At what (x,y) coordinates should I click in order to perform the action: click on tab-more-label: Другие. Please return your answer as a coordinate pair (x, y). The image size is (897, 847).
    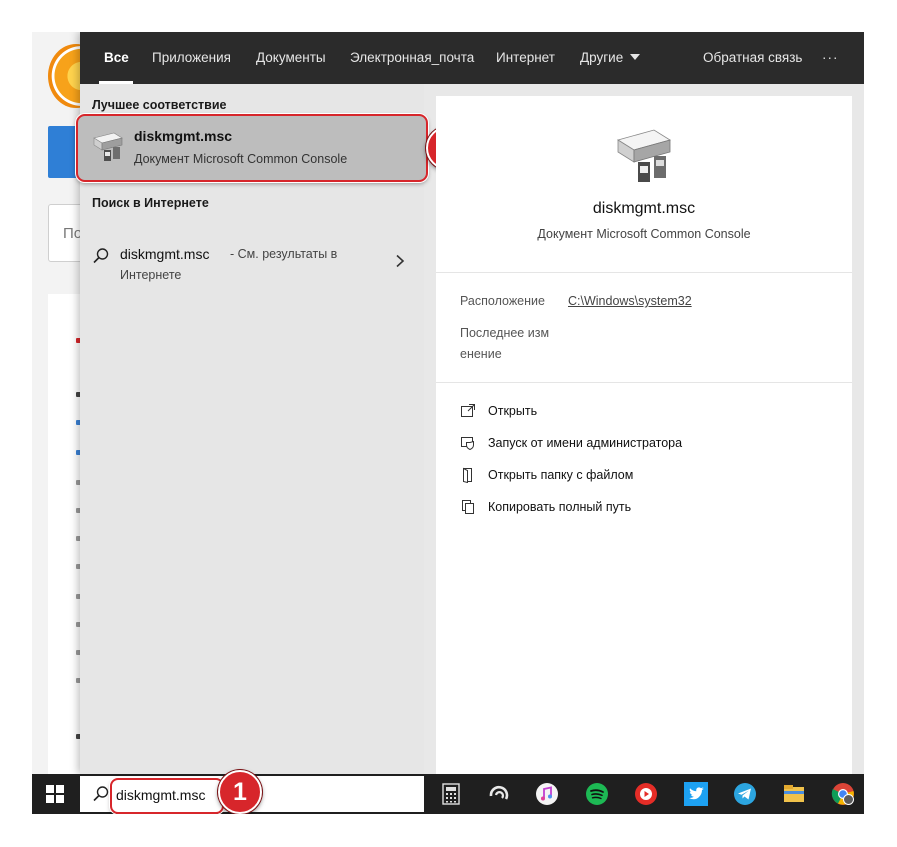
    Looking at the image, I should click on (601, 57).